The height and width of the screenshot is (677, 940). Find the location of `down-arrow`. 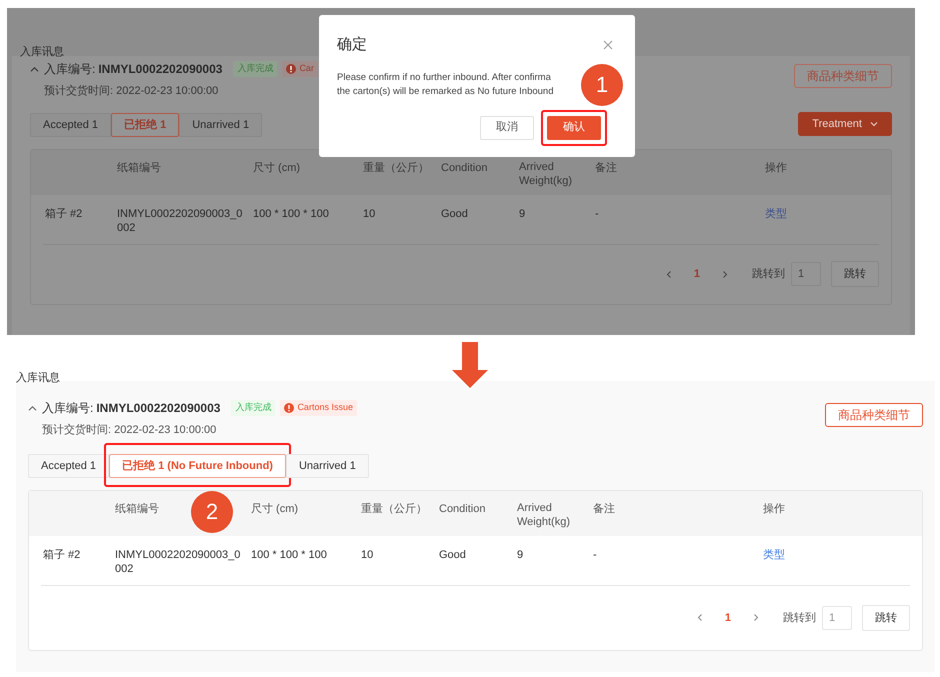

down-arrow is located at coordinates (470, 365).